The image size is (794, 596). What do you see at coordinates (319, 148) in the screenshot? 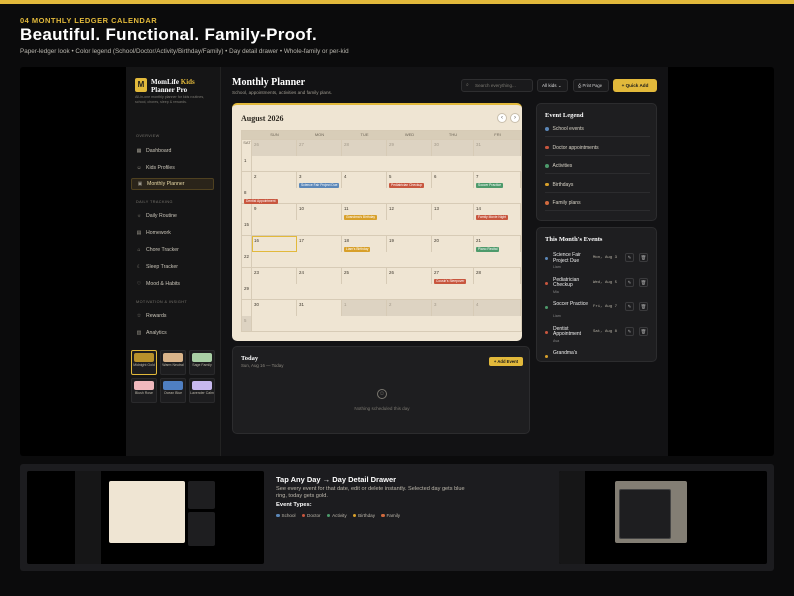
I see `calendar-day: 27` at bounding box center [319, 148].